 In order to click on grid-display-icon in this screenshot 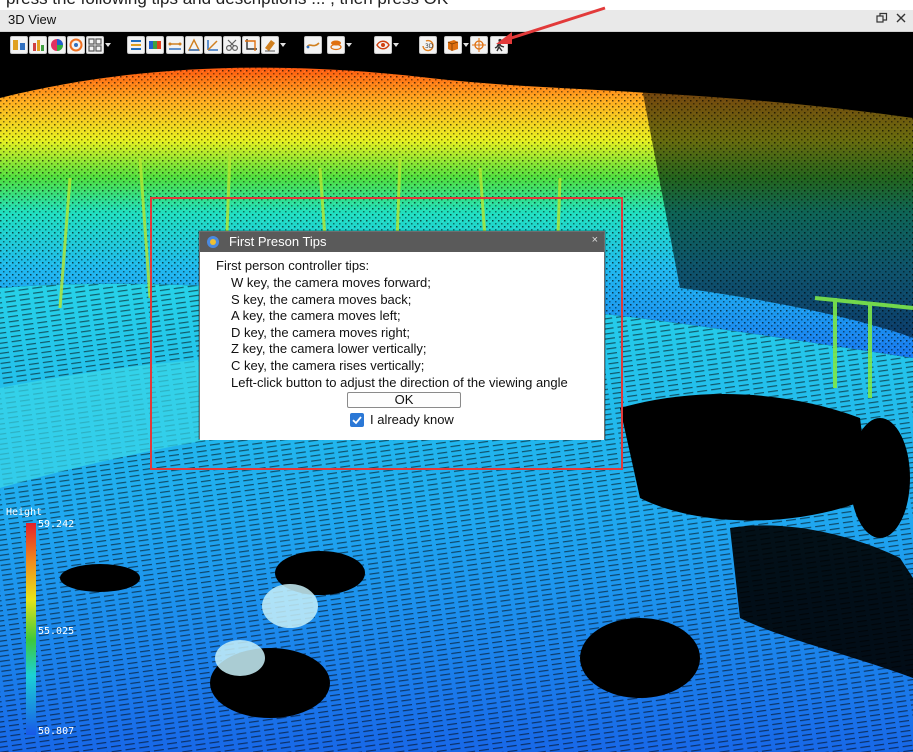, I will do `click(95, 45)`.